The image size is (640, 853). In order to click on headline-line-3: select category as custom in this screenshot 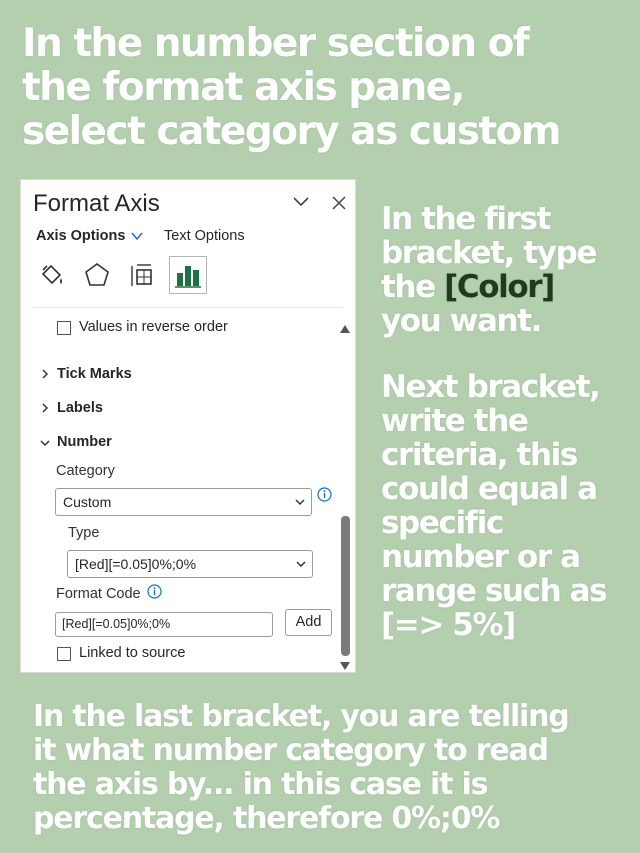, I will do `click(292, 131)`.